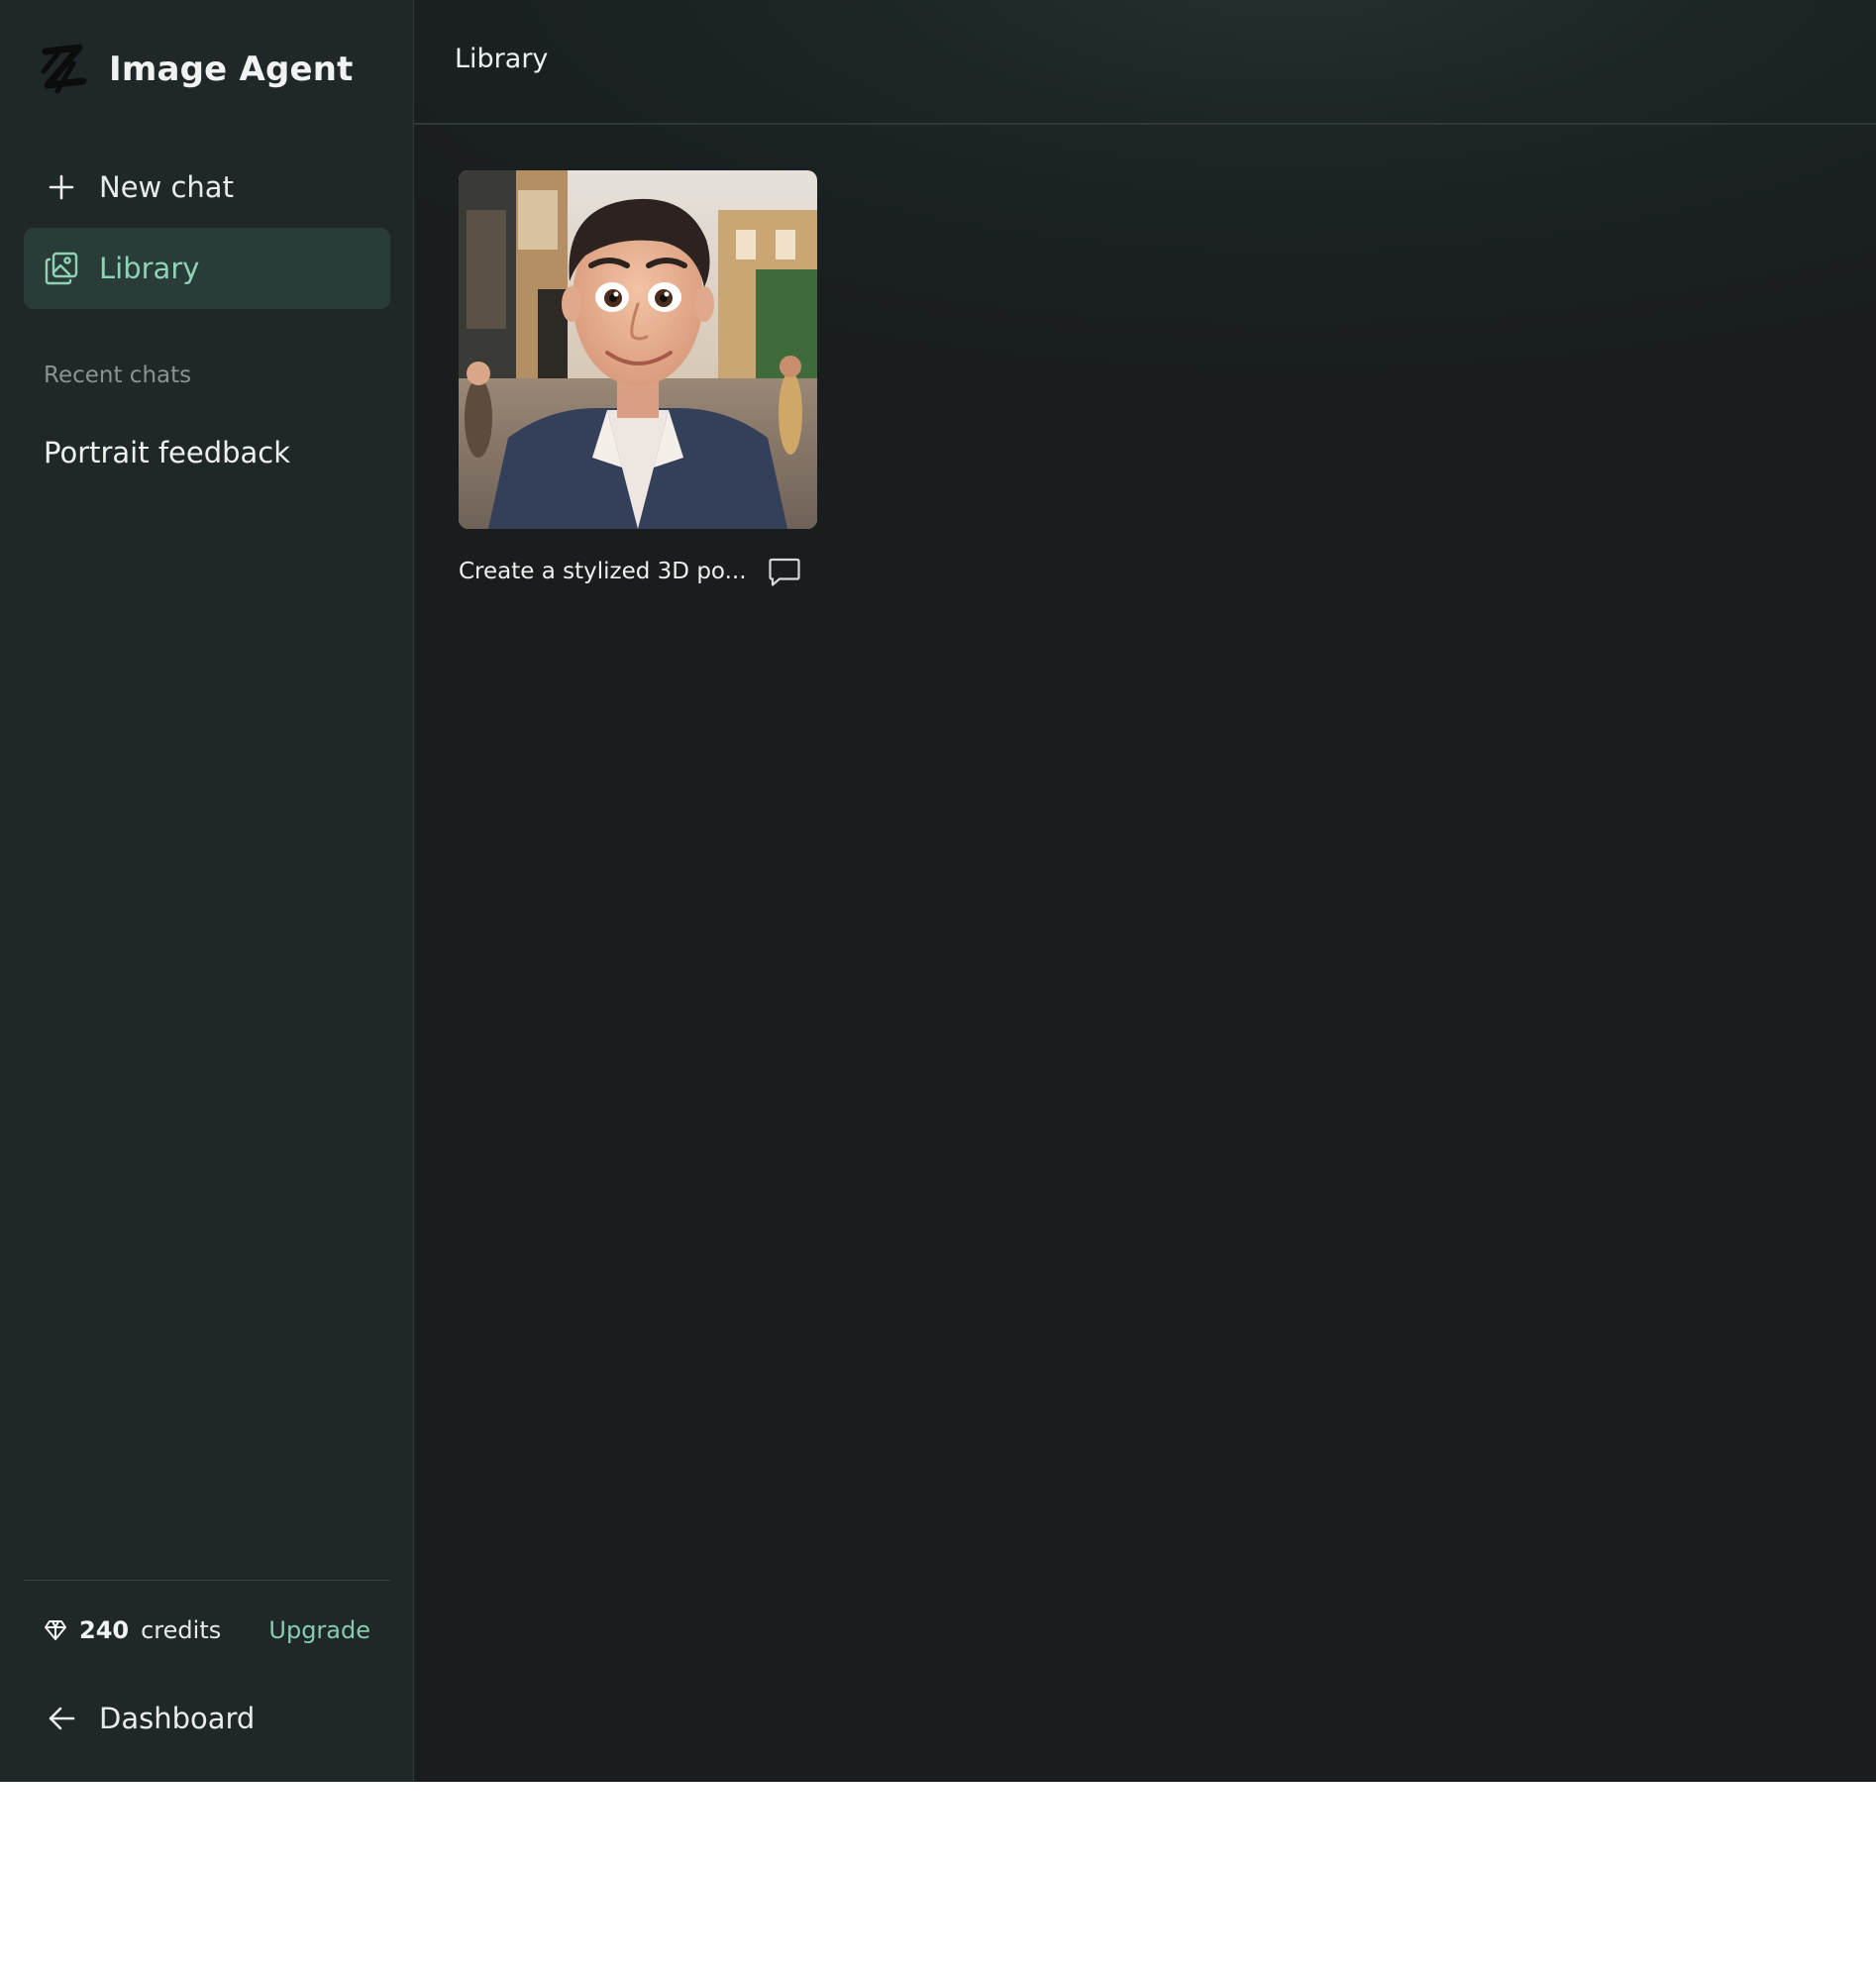  What do you see at coordinates (118, 375) in the screenshot?
I see `recent-chats-heading: Recent chats` at bounding box center [118, 375].